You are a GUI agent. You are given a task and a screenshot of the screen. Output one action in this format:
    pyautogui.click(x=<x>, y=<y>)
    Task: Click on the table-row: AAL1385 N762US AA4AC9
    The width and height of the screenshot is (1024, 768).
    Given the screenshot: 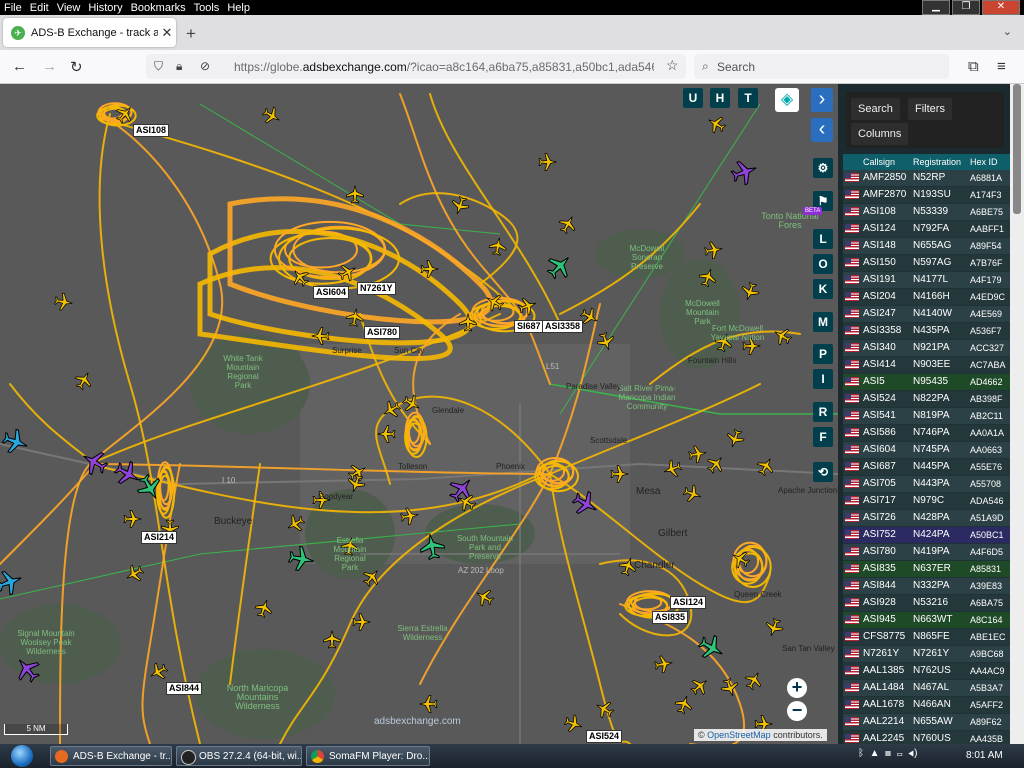 What is the action you would take?
    pyautogui.click(x=926, y=671)
    